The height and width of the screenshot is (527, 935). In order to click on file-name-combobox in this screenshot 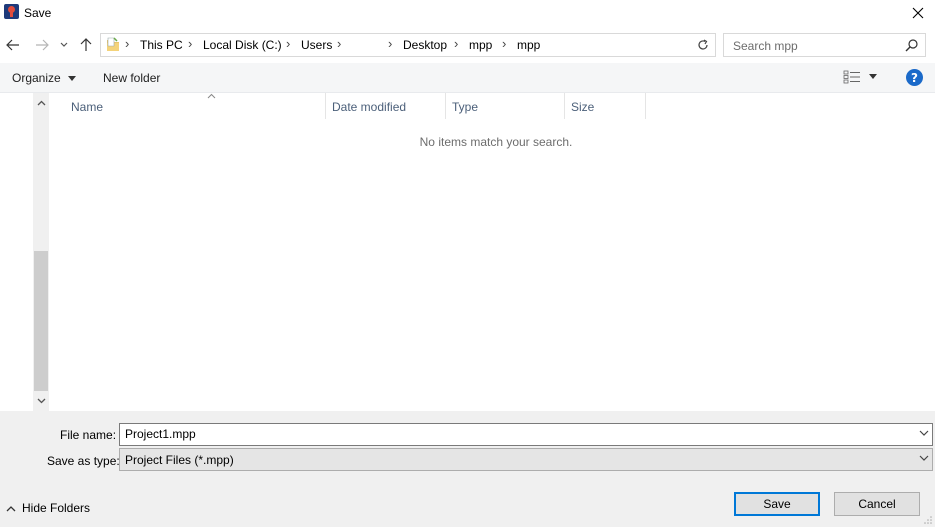, I will do `click(526, 434)`.